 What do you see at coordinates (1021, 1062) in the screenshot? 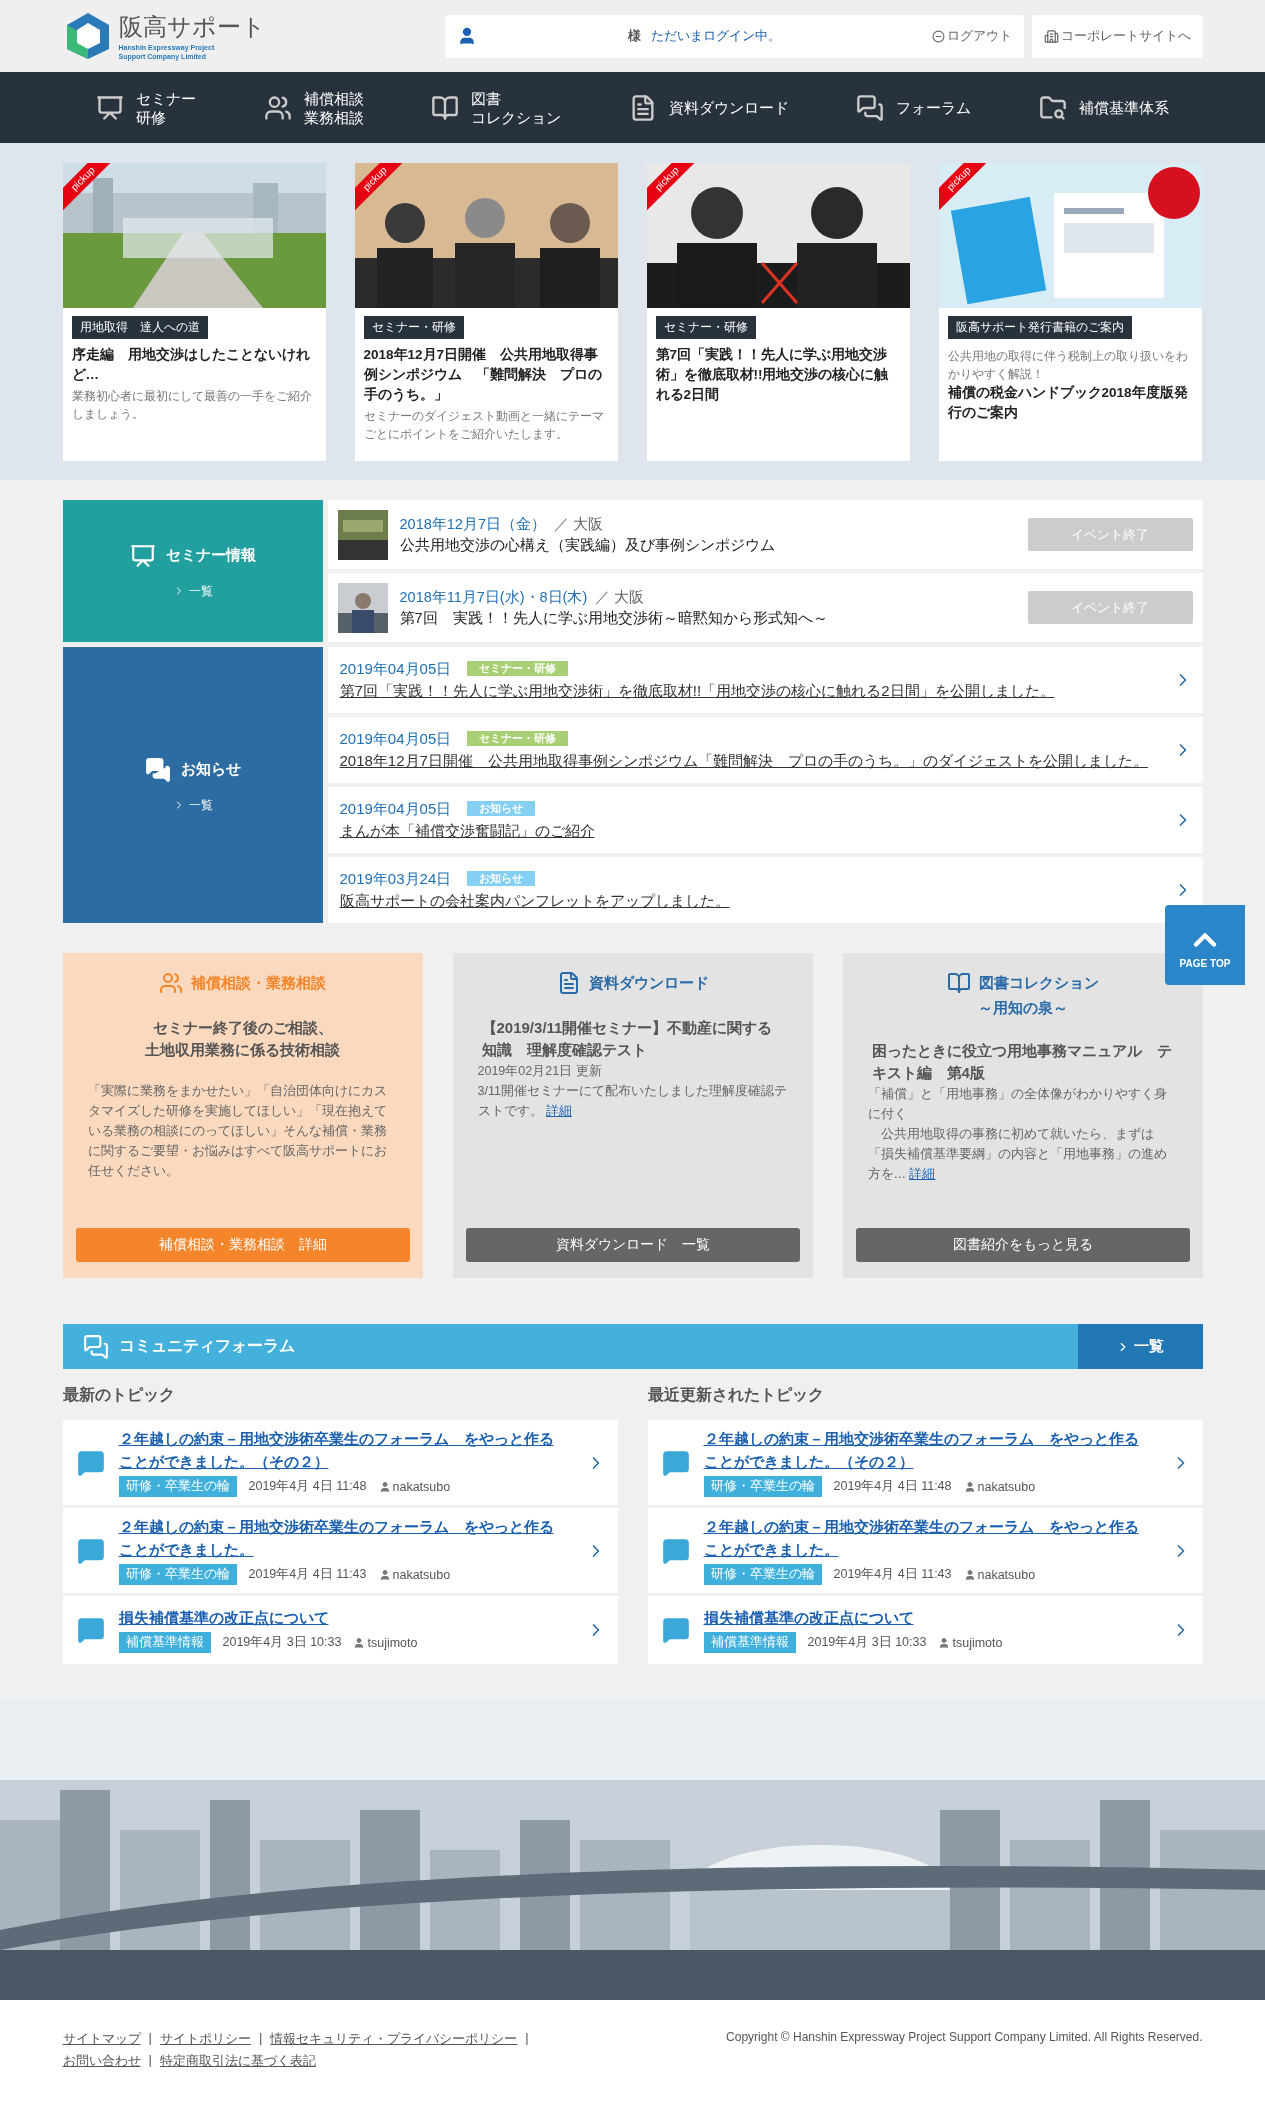
I see `box-lead: 困ったときに役立つ用地事務マニュアル テキスト編 第4版` at bounding box center [1021, 1062].